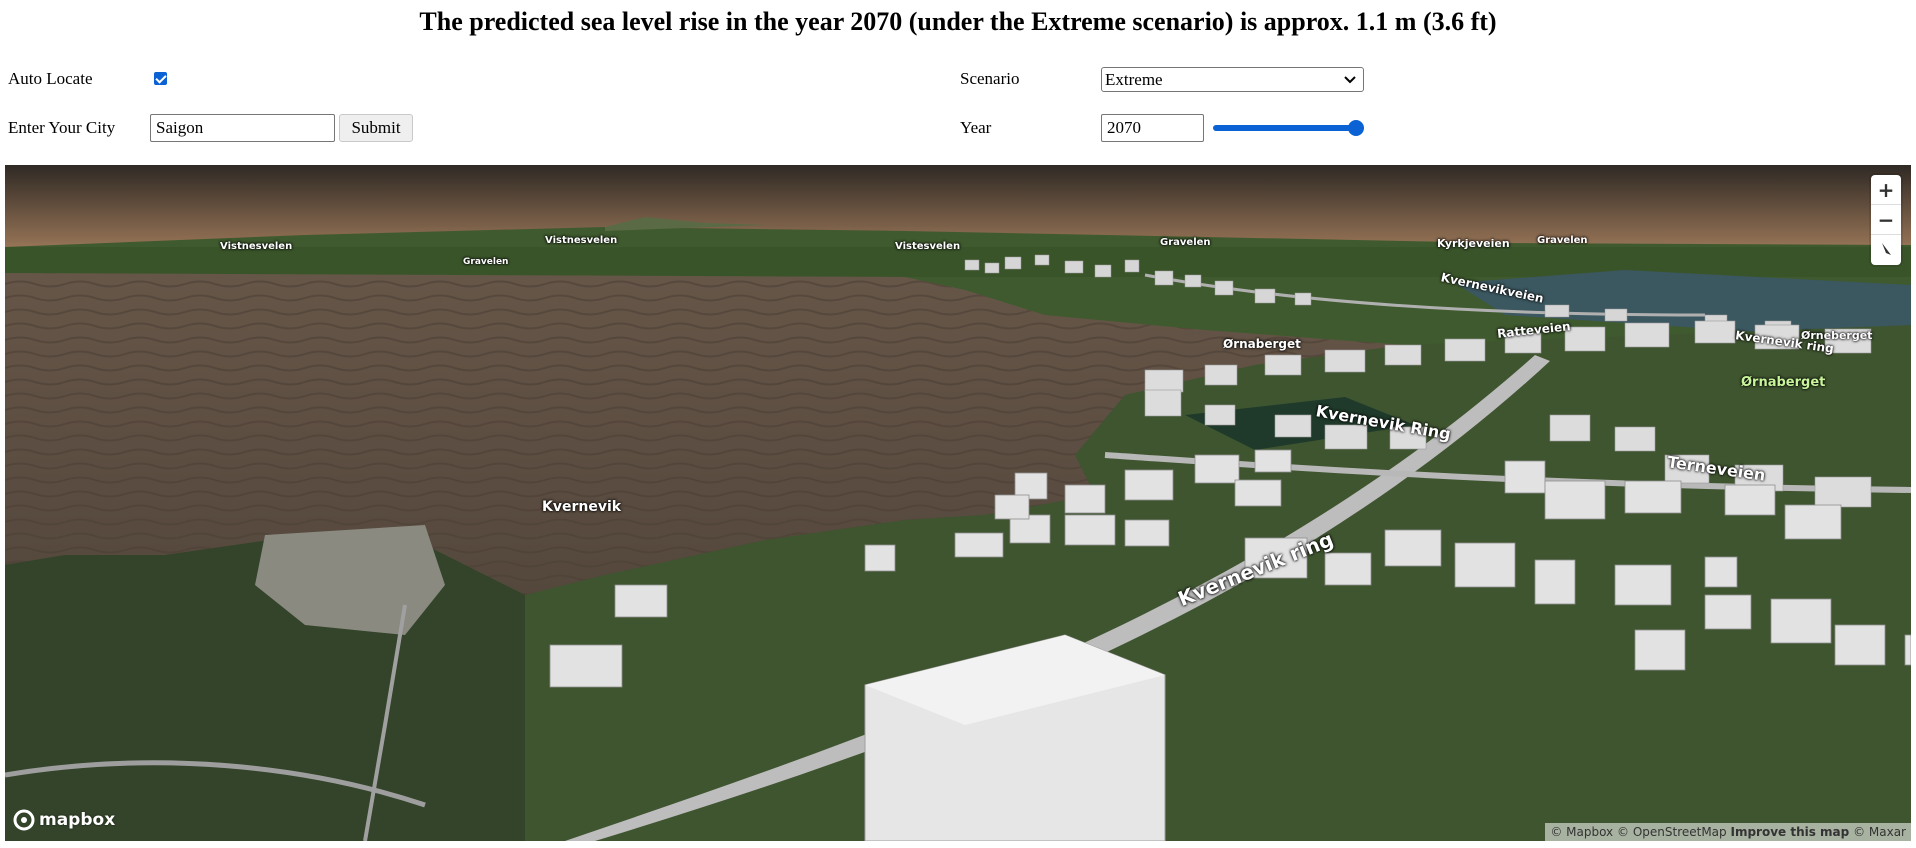  What do you see at coordinates (1232, 79) in the screenshot?
I see `scenario-select: Extreme` at bounding box center [1232, 79].